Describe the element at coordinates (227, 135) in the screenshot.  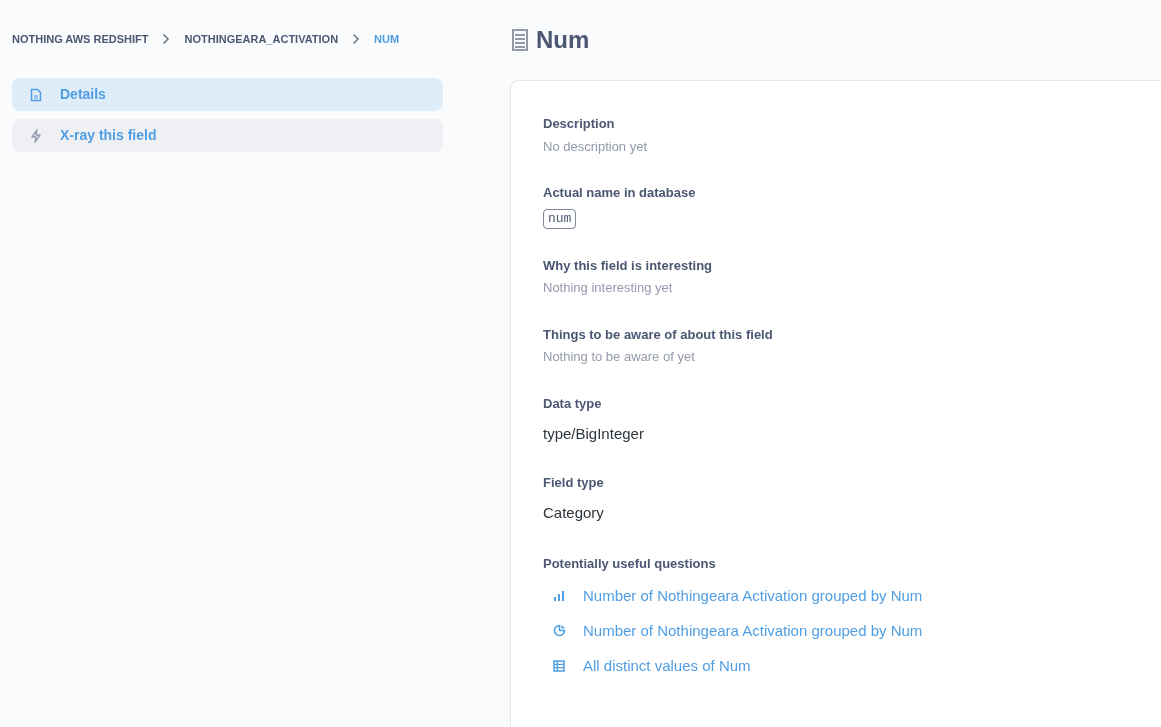
I see `sidebar-item: X-ray this field` at that location.